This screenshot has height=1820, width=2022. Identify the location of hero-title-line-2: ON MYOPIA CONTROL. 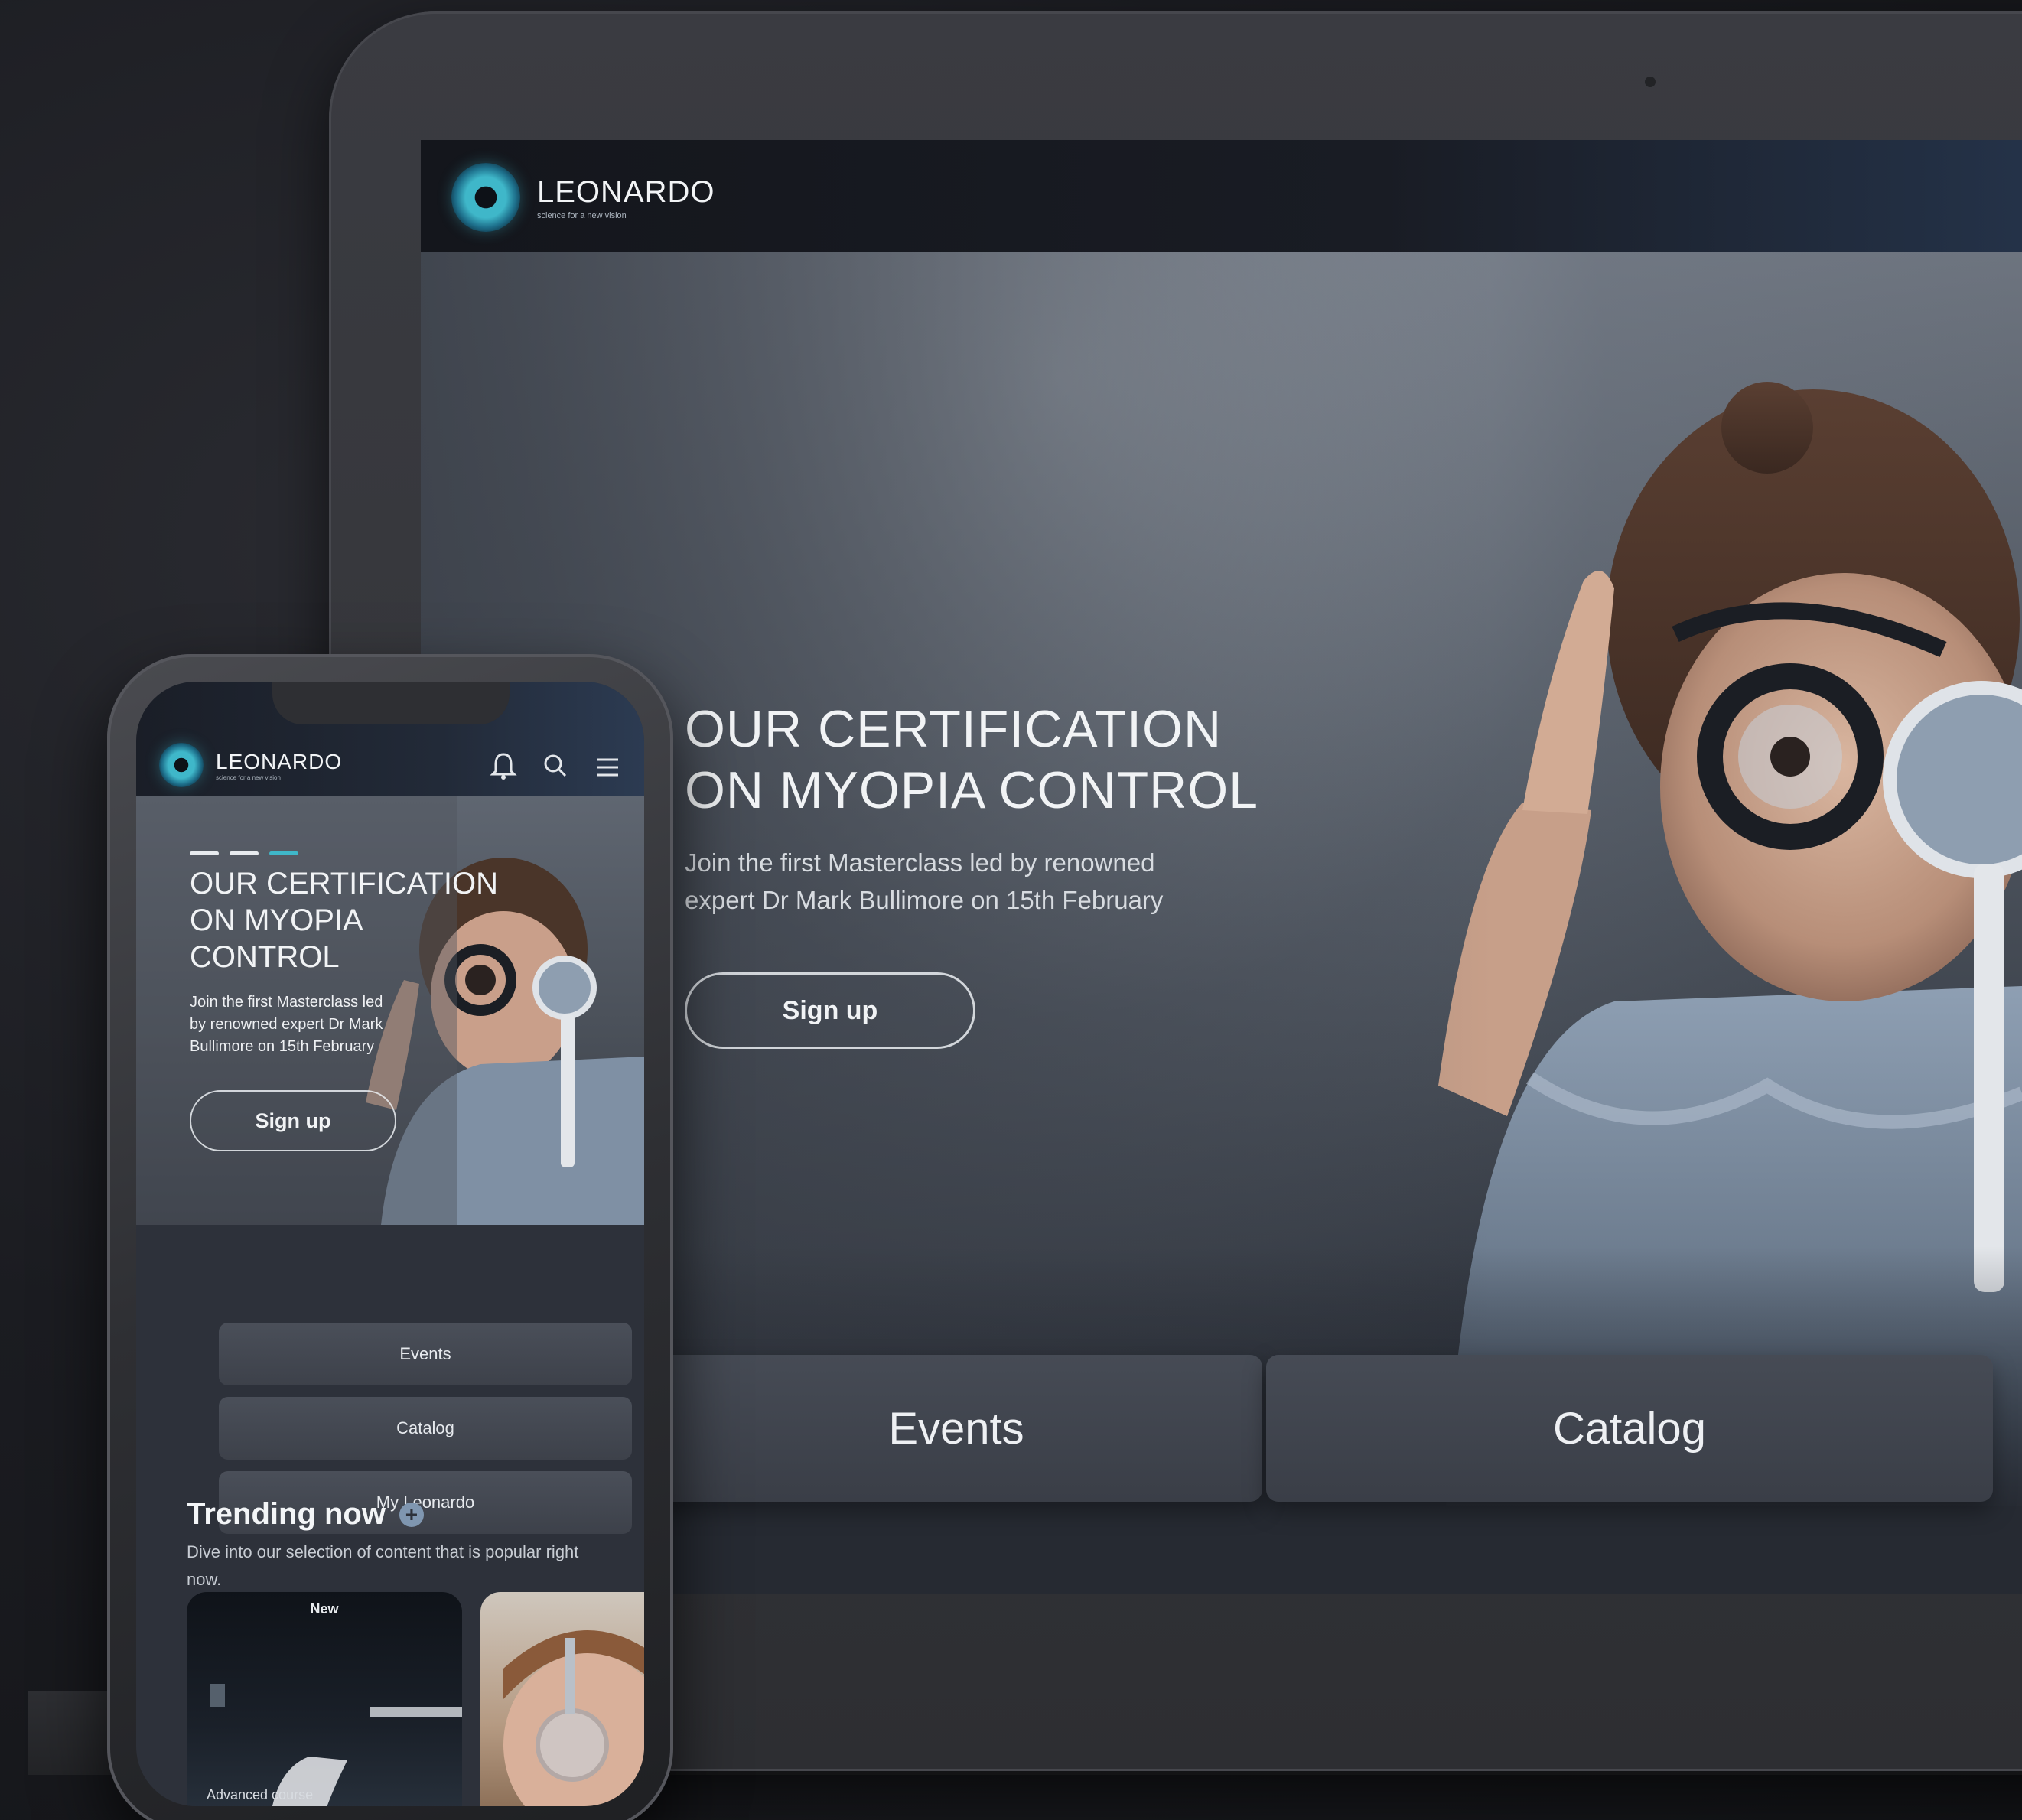
(971, 790).